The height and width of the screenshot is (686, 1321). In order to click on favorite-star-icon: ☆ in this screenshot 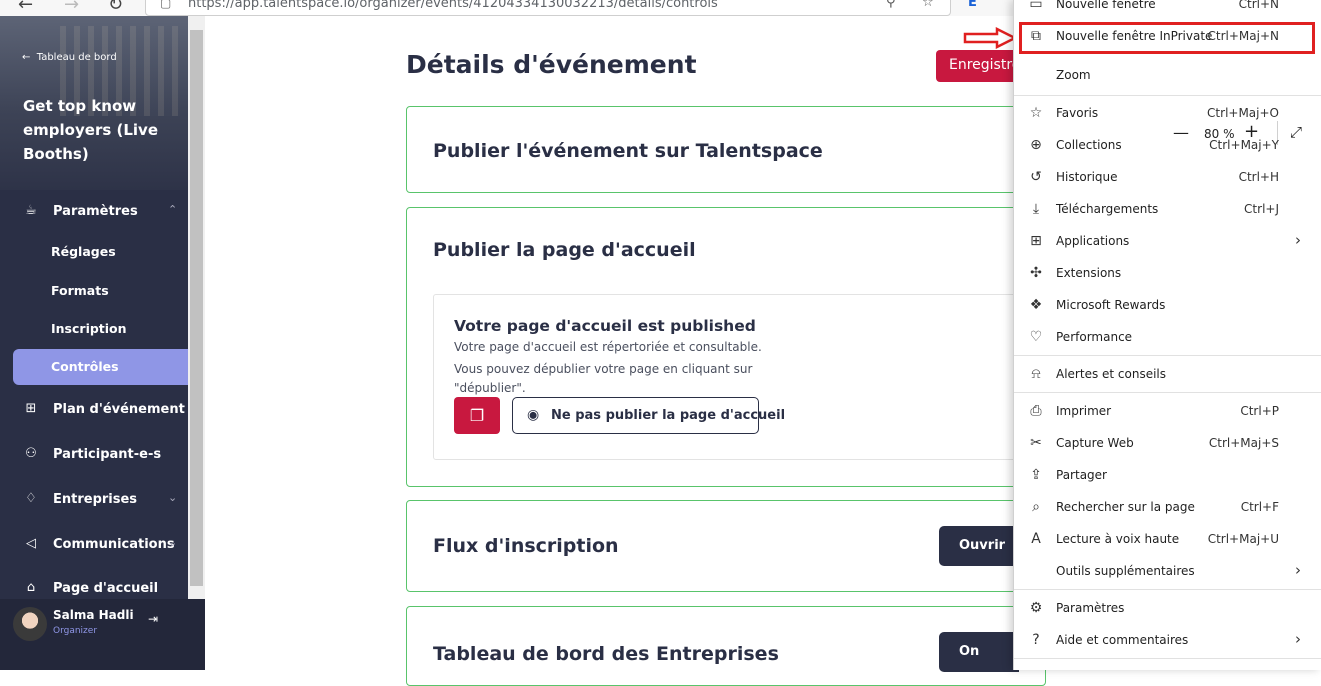, I will do `click(928, 5)`.